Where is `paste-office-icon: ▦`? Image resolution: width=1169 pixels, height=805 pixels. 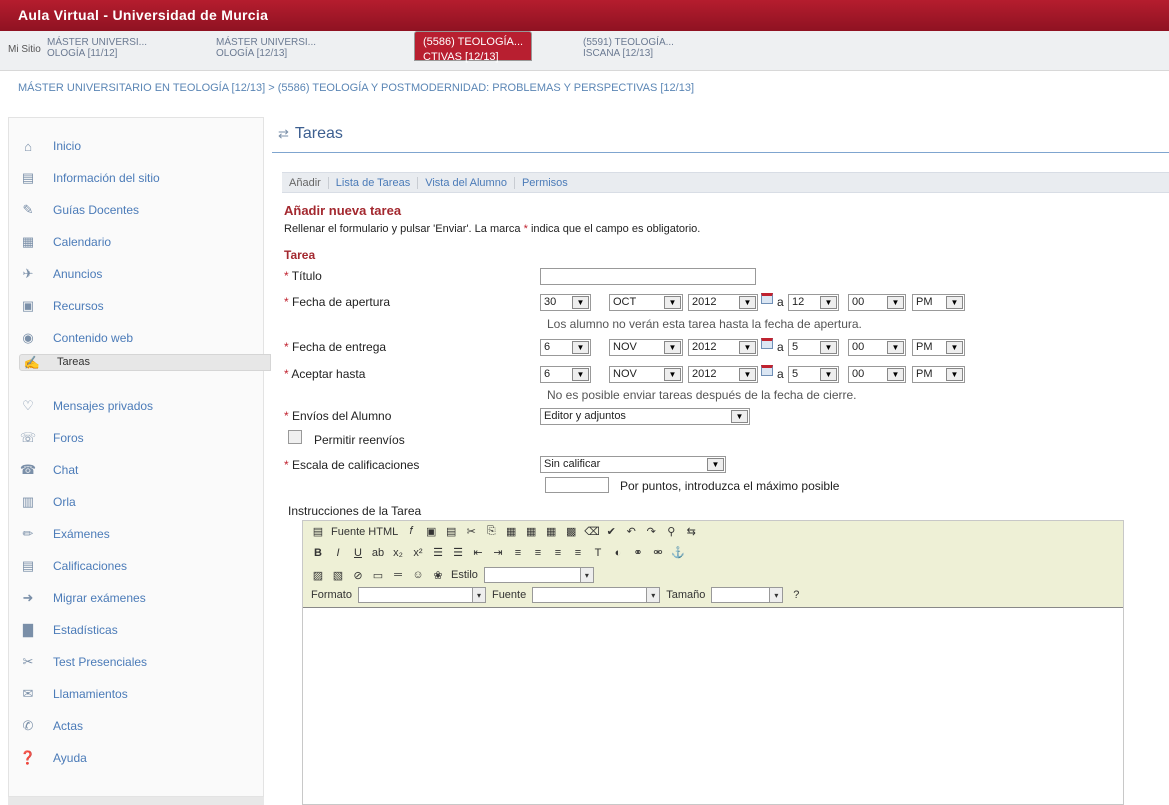
paste-office-icon: ▦ is located at coordinates (551, 531).